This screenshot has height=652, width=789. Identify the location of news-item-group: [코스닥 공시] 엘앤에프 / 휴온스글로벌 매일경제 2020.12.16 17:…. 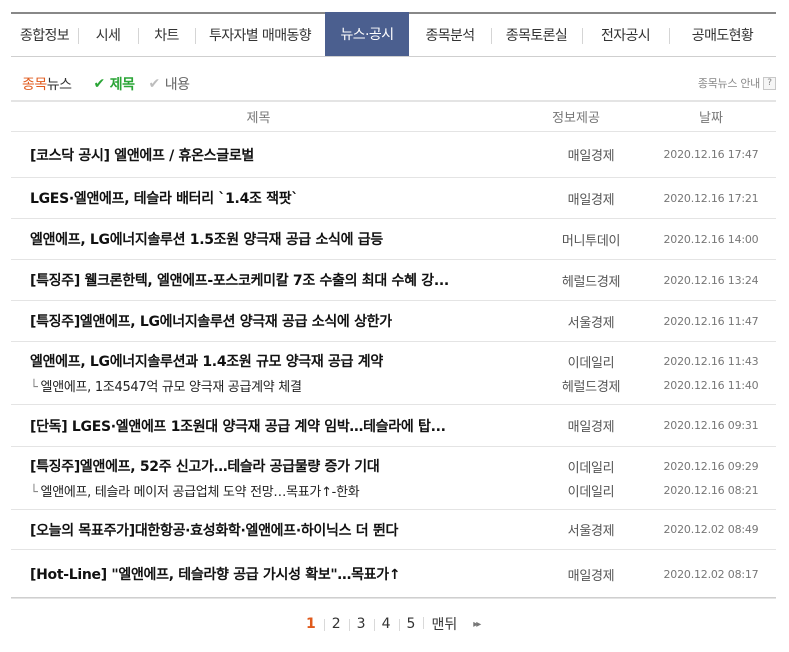
(393, 155).